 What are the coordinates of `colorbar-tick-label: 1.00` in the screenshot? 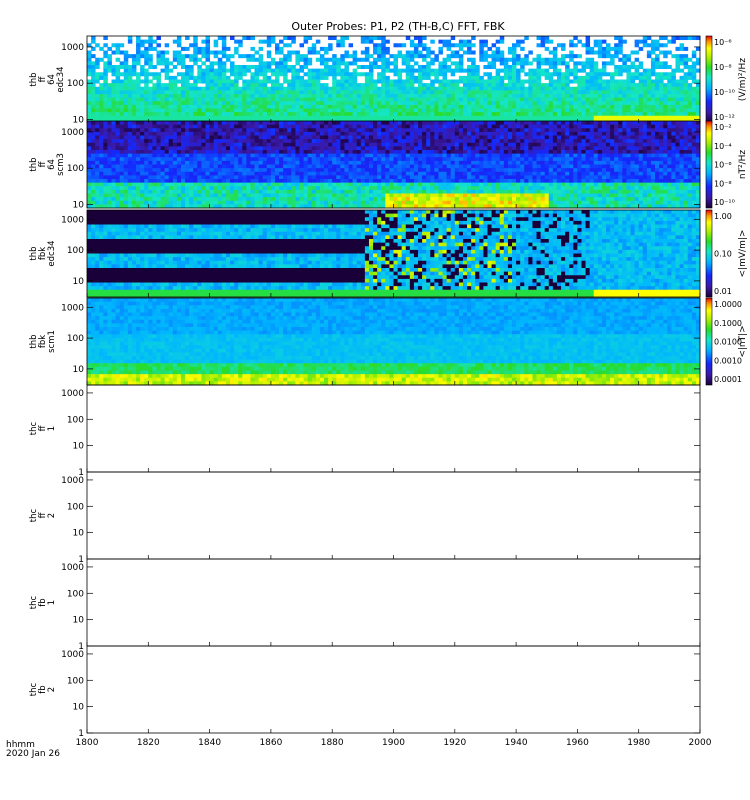 It's located at (723, 216).